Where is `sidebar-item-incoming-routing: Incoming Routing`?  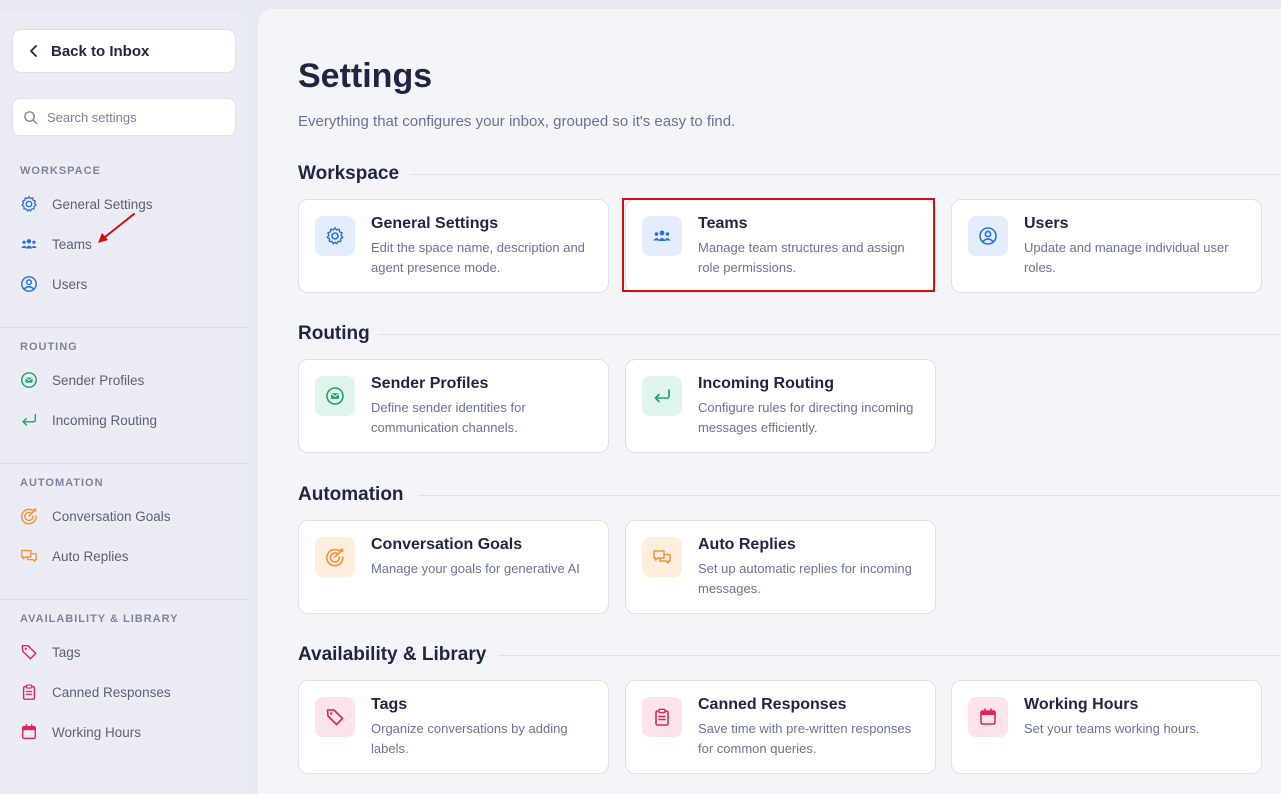
sidebar-item-incoming-routing: Incoming Routing is located at coordinates (88, 420).